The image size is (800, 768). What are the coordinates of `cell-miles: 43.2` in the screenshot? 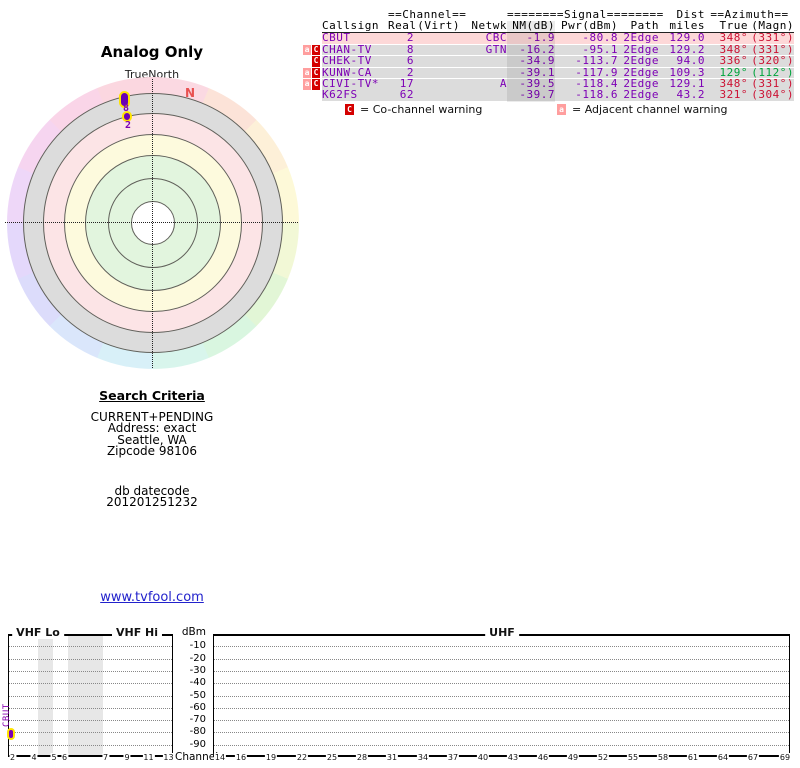 It's located at (690, 95).